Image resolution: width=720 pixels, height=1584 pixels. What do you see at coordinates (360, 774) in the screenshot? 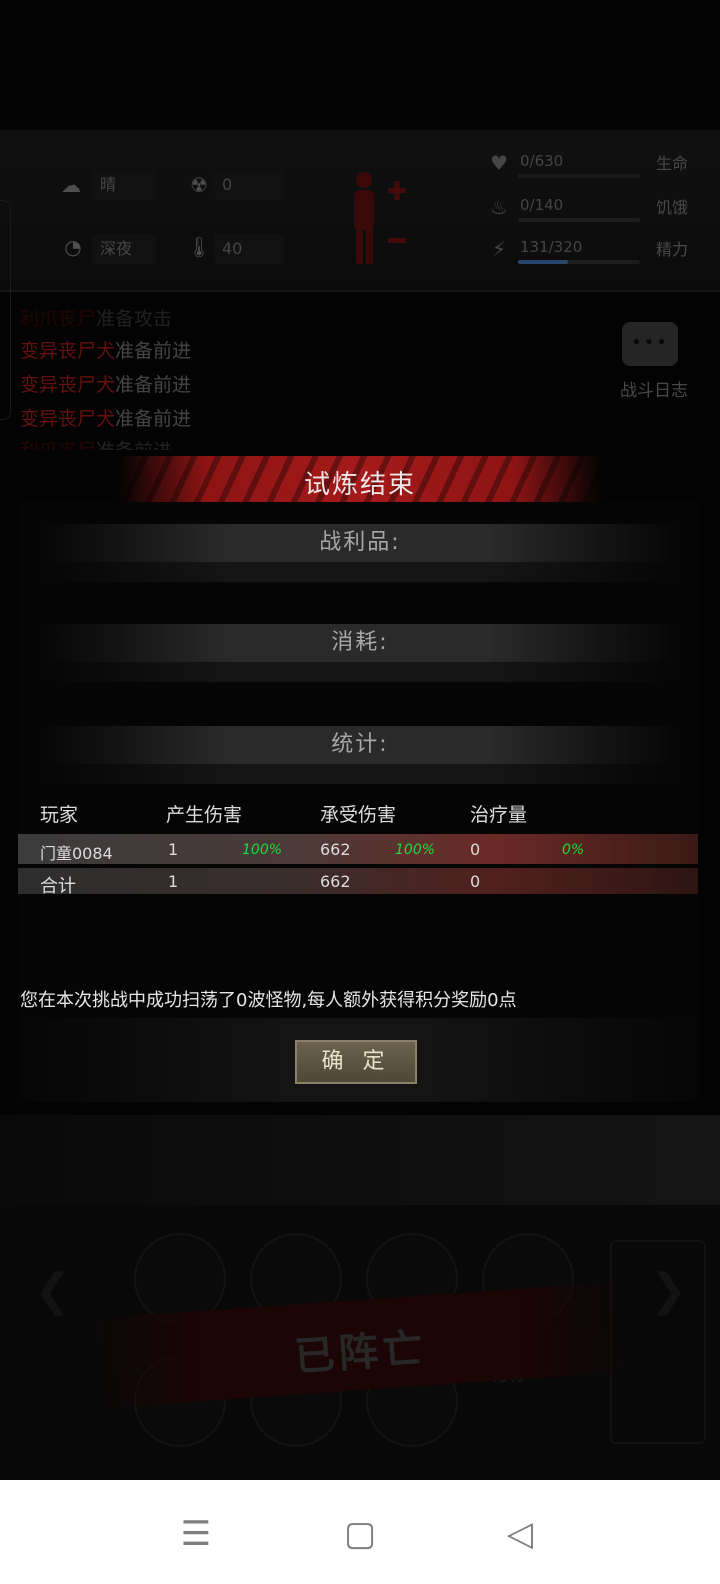
I see `stats-section-body` at bounding box center [360, 774].